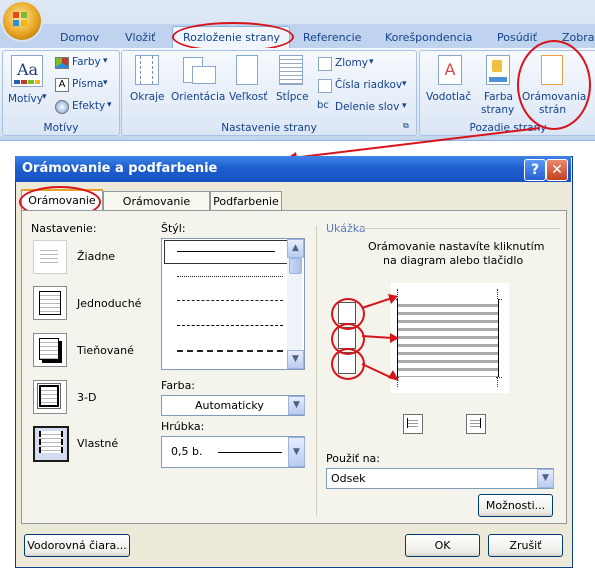 The image size is (595, 569). What do you see at coordinates (62, 85) in the screenshot?
I see `fonts-icon: A` at bounding box center [62, 85].